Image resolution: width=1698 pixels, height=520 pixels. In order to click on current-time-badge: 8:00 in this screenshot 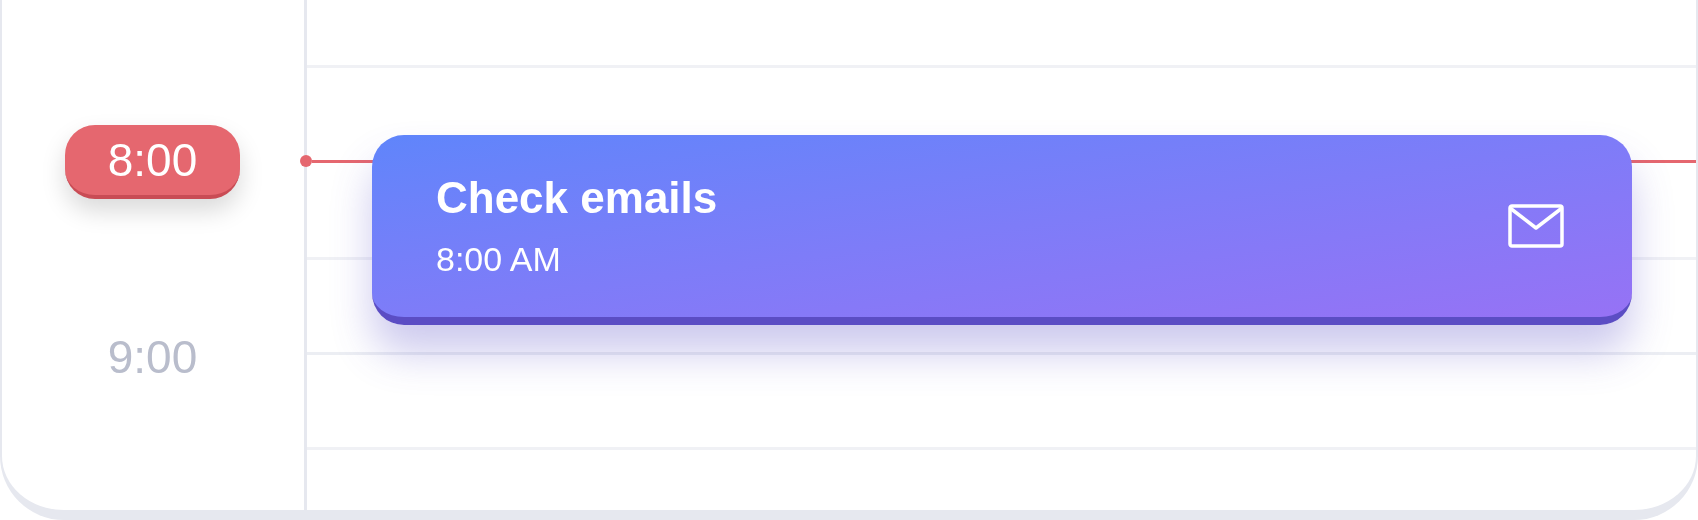, I will do `click(152, 162)`.